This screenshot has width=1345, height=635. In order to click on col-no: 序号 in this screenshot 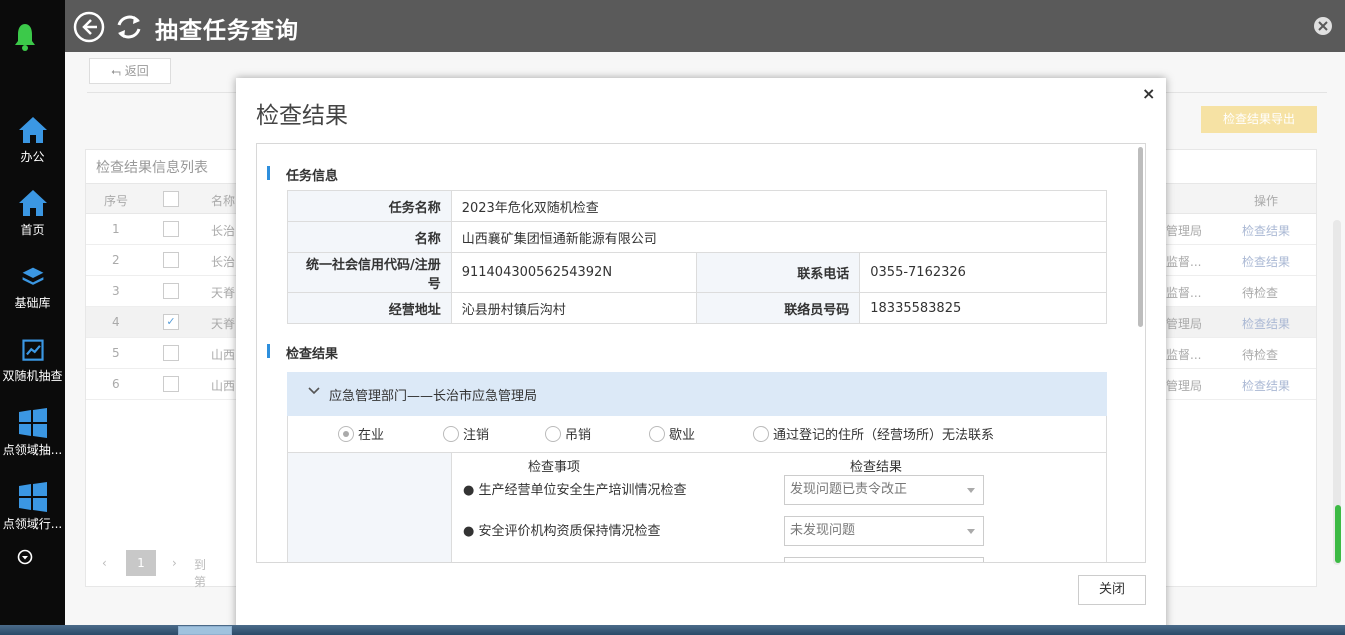, I will do `click(116, 201)`.